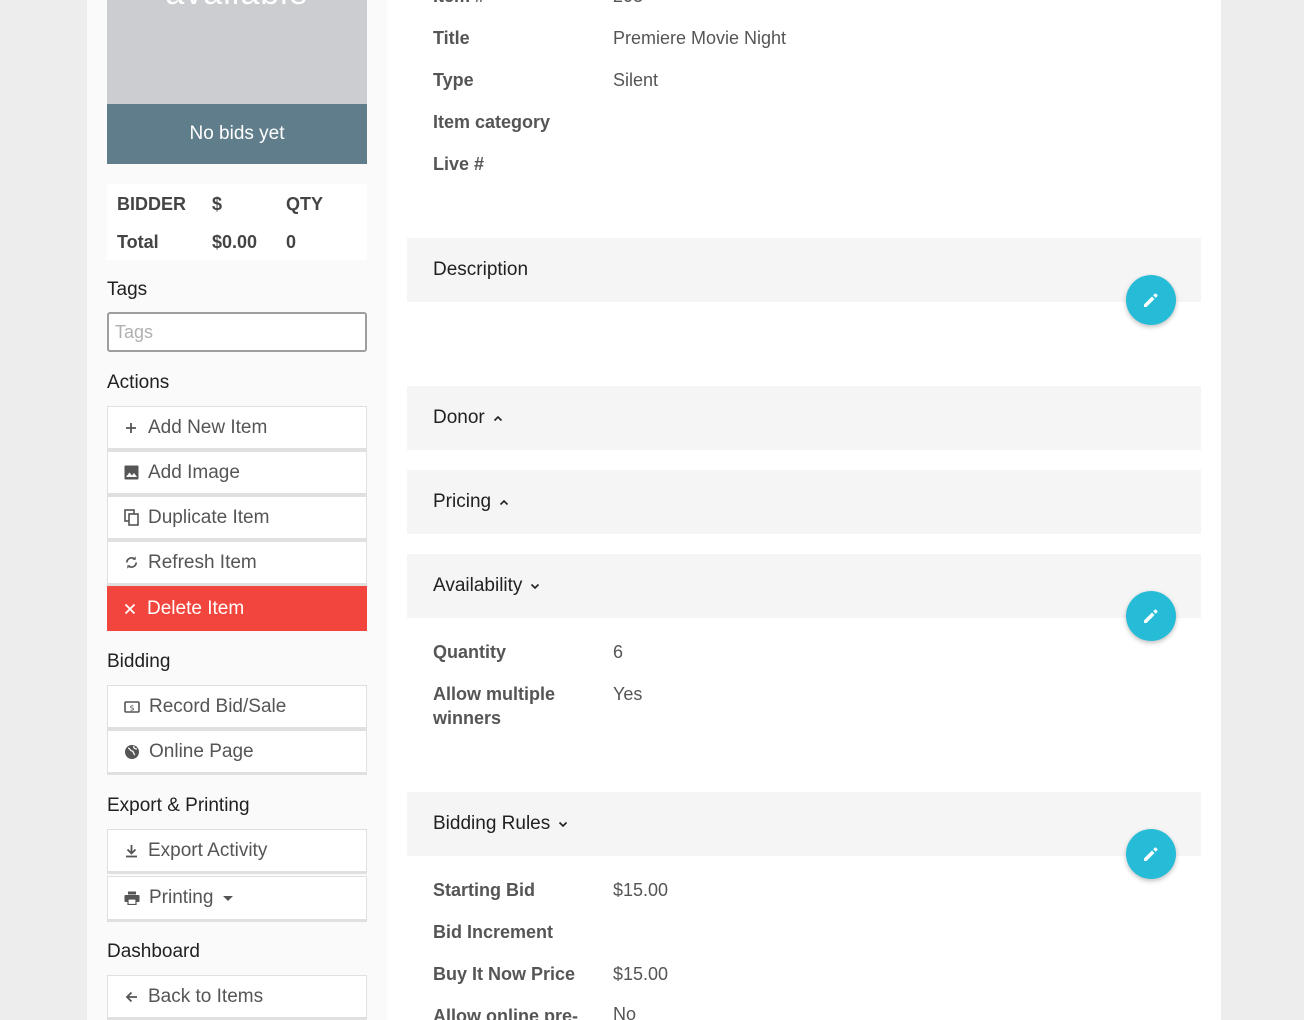 Image resolution: width=1304 pixels, height=1020 pixels. Describe the element at coordinates (641, 974) in the screenshot. I see `buy-it-now-value: $15.00` at that location.